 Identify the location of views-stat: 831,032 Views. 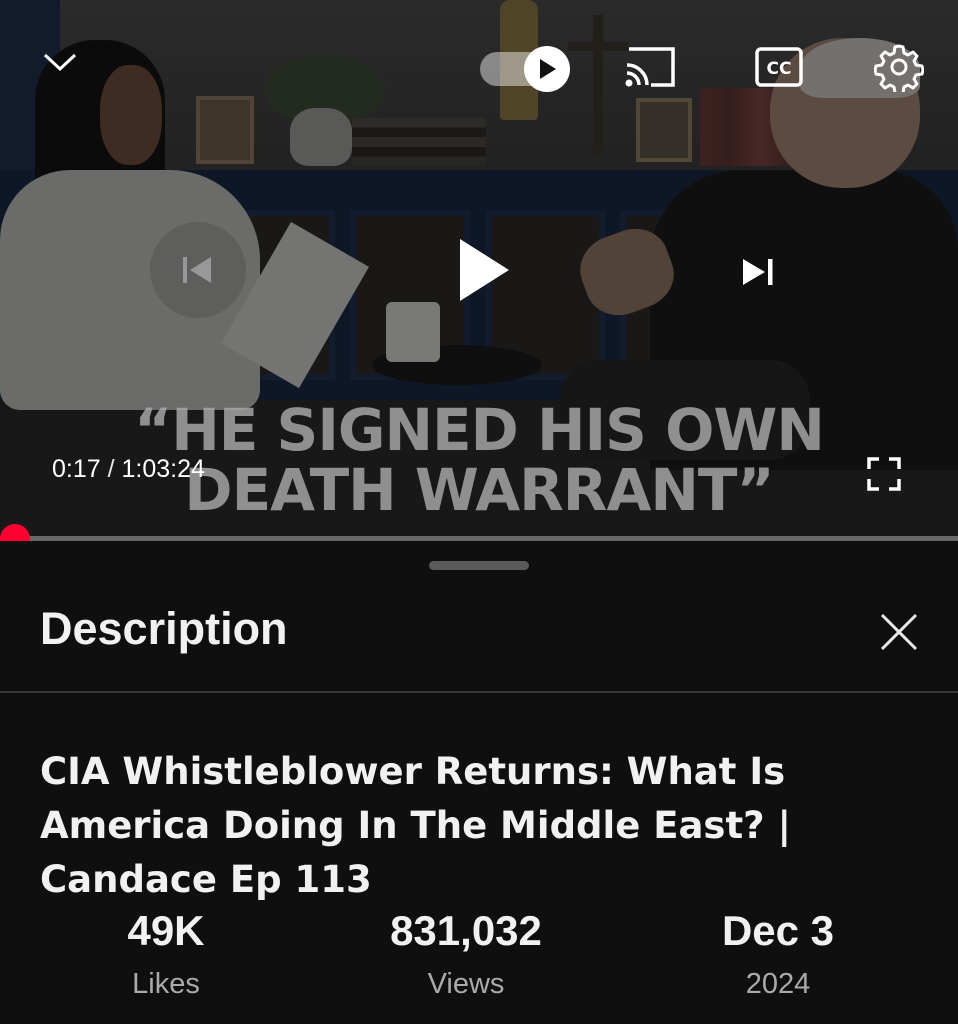
(466, 954).